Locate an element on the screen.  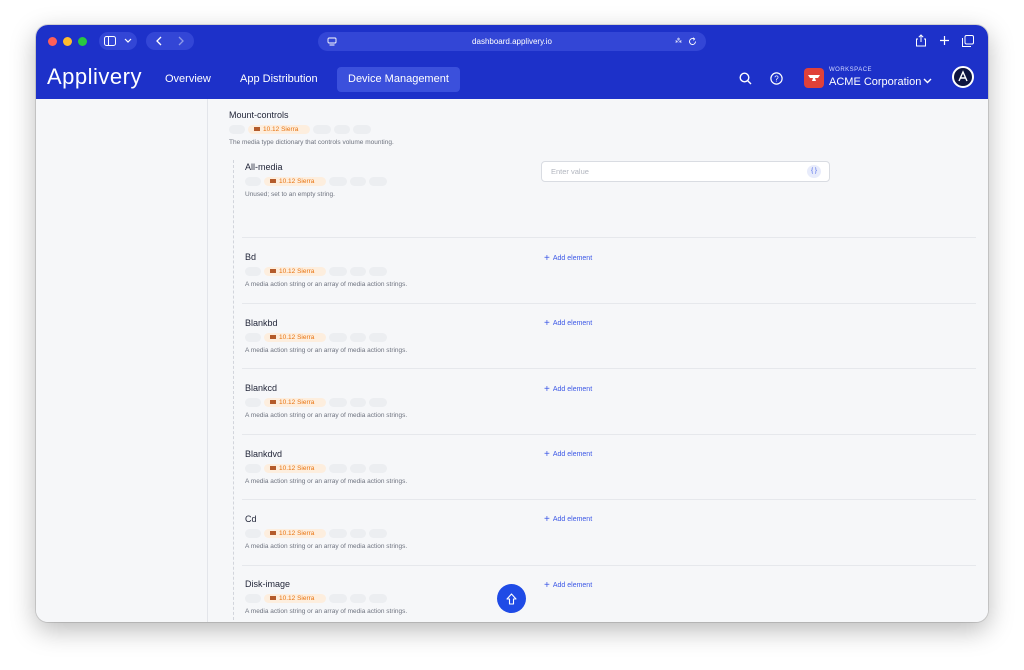
forward-button is located at coordinates (181, 41).